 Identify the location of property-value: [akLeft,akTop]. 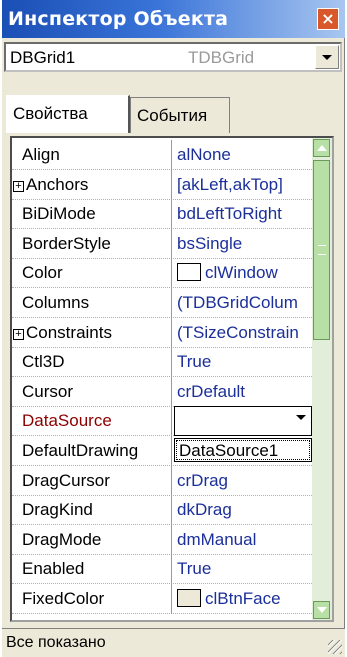
(243, 185).